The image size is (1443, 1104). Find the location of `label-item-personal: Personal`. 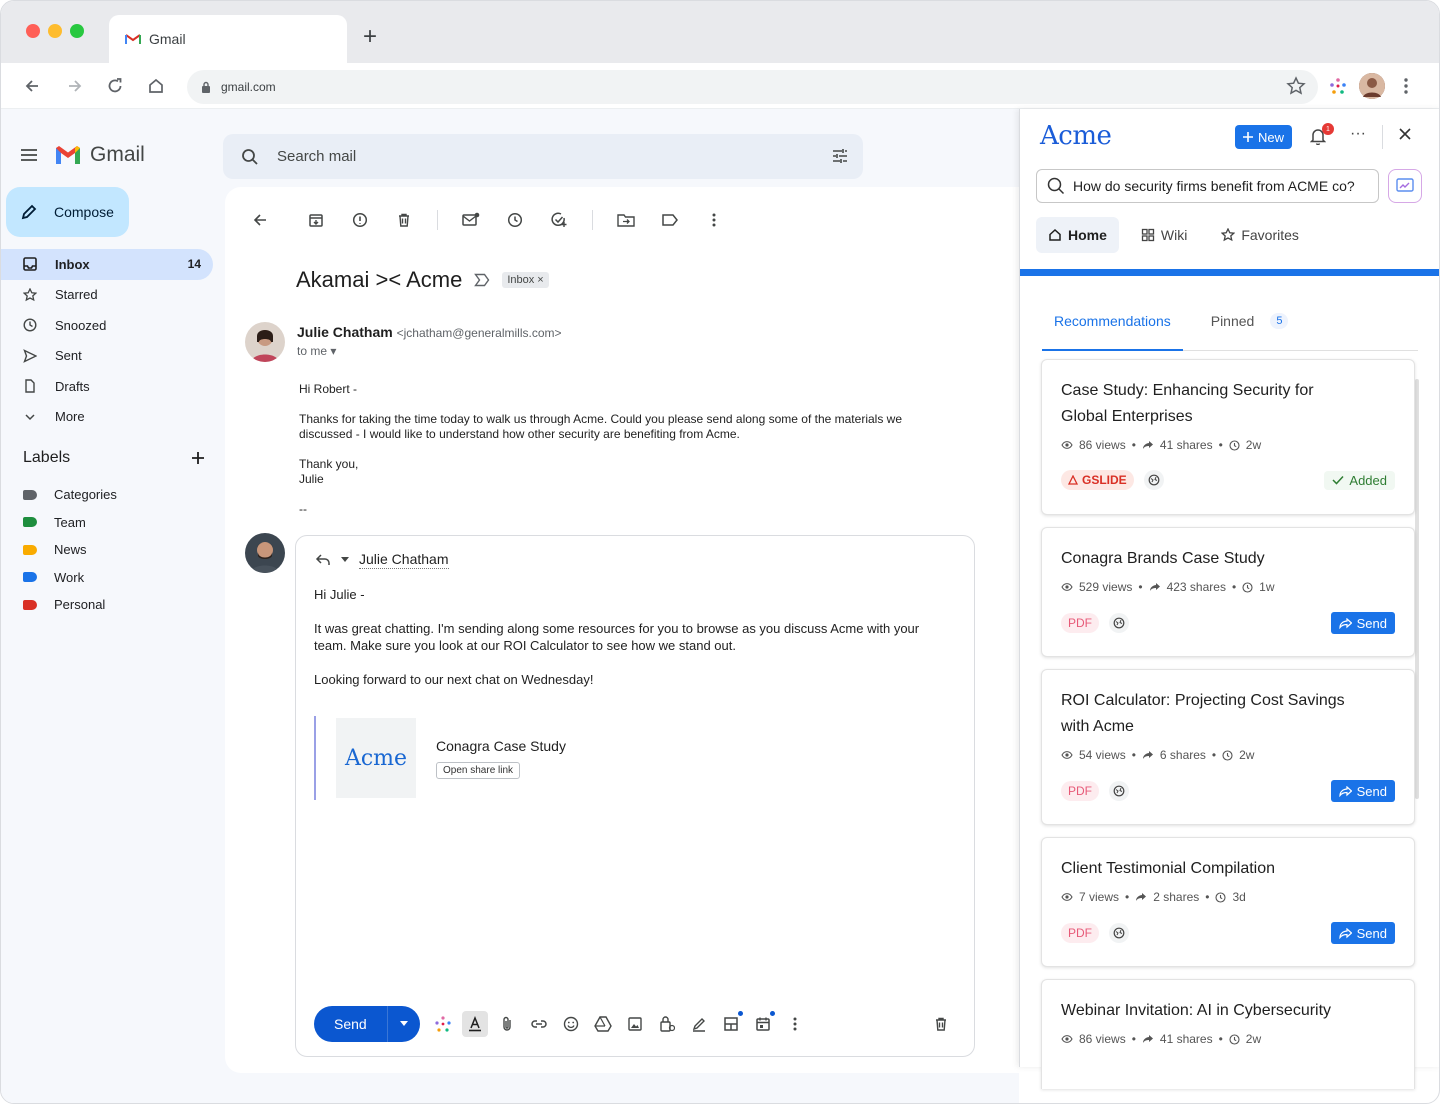

label-item-personal: Personal is located at coordinates (70, 605).